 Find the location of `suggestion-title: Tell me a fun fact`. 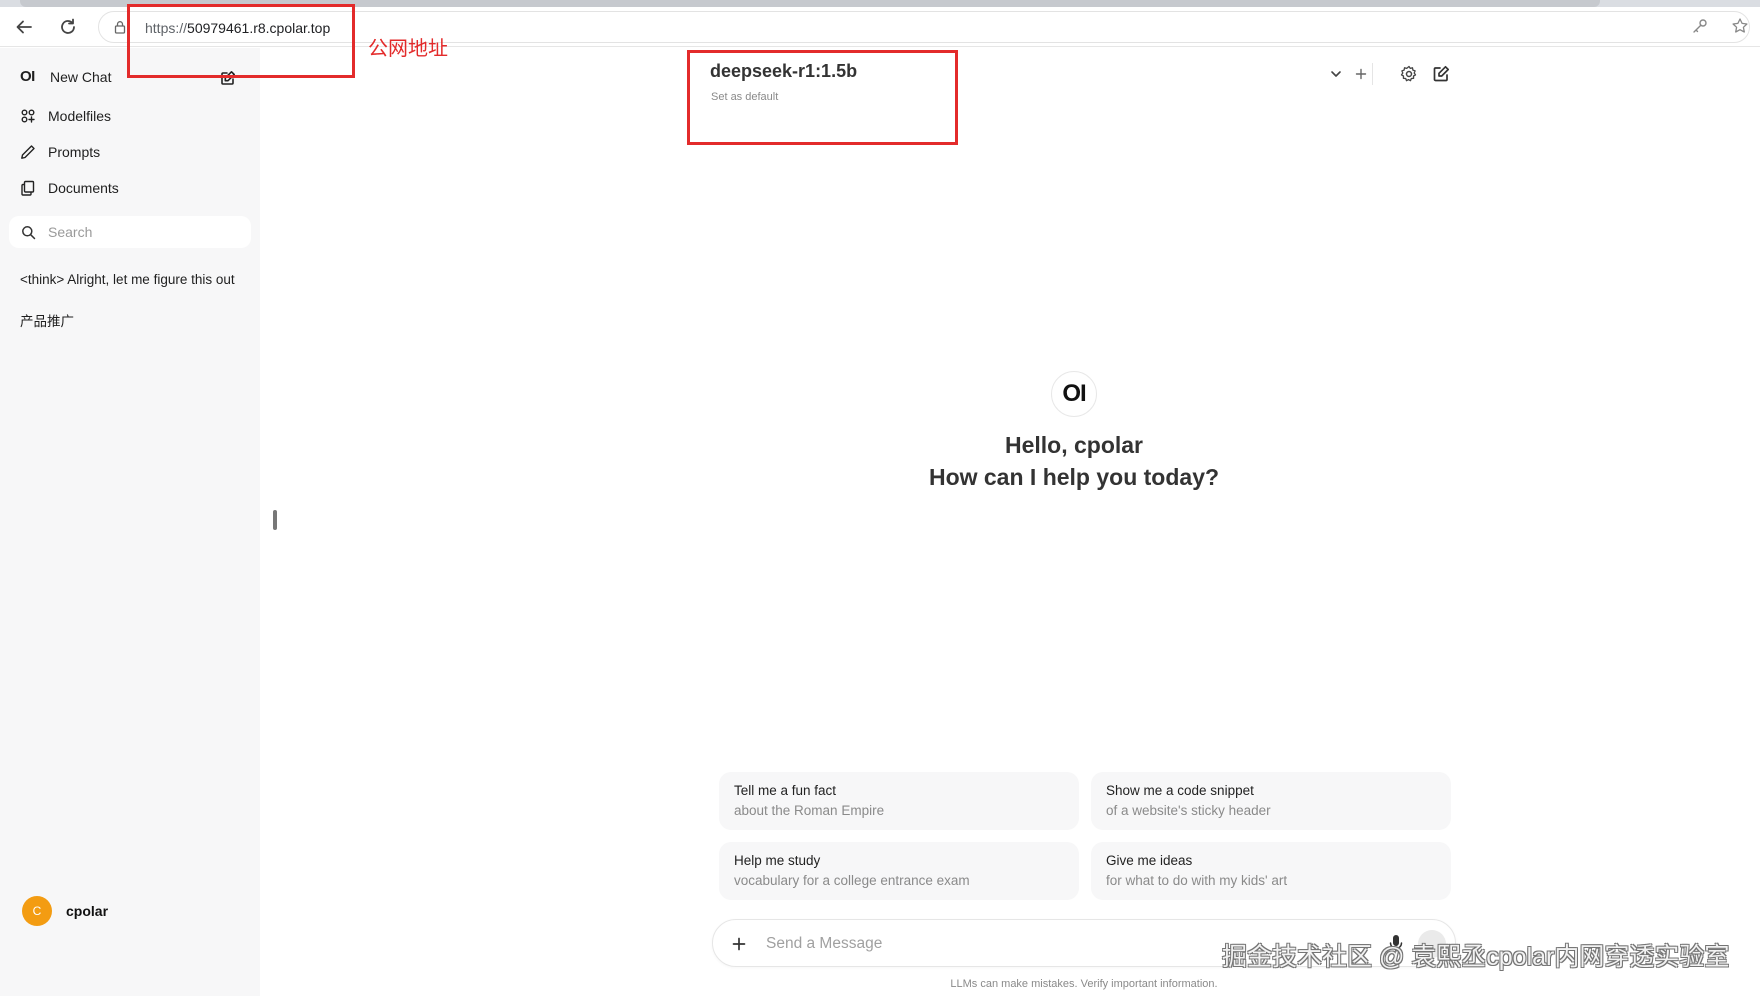

suggestion-title: Tell me a fun fact is located at coordinates (785, 790).